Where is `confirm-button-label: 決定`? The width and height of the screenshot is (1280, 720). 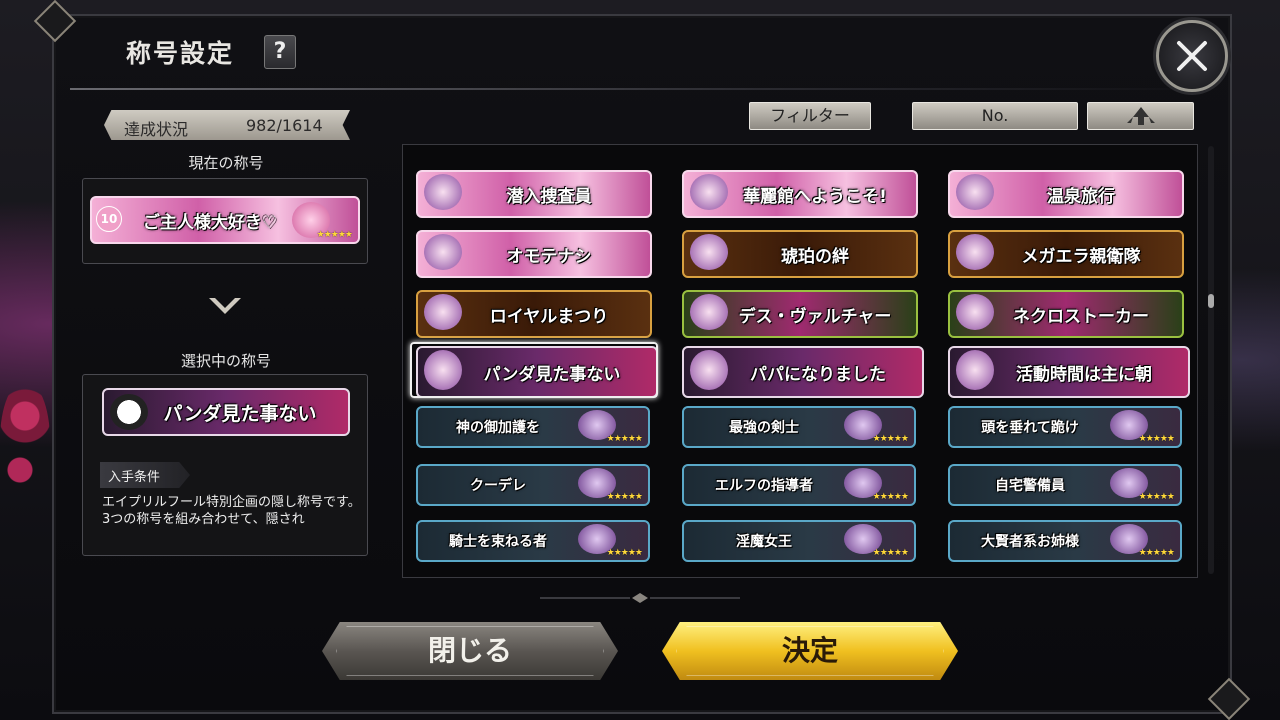 confirm-button-label: 決定 is located at coordinates (809, 650).